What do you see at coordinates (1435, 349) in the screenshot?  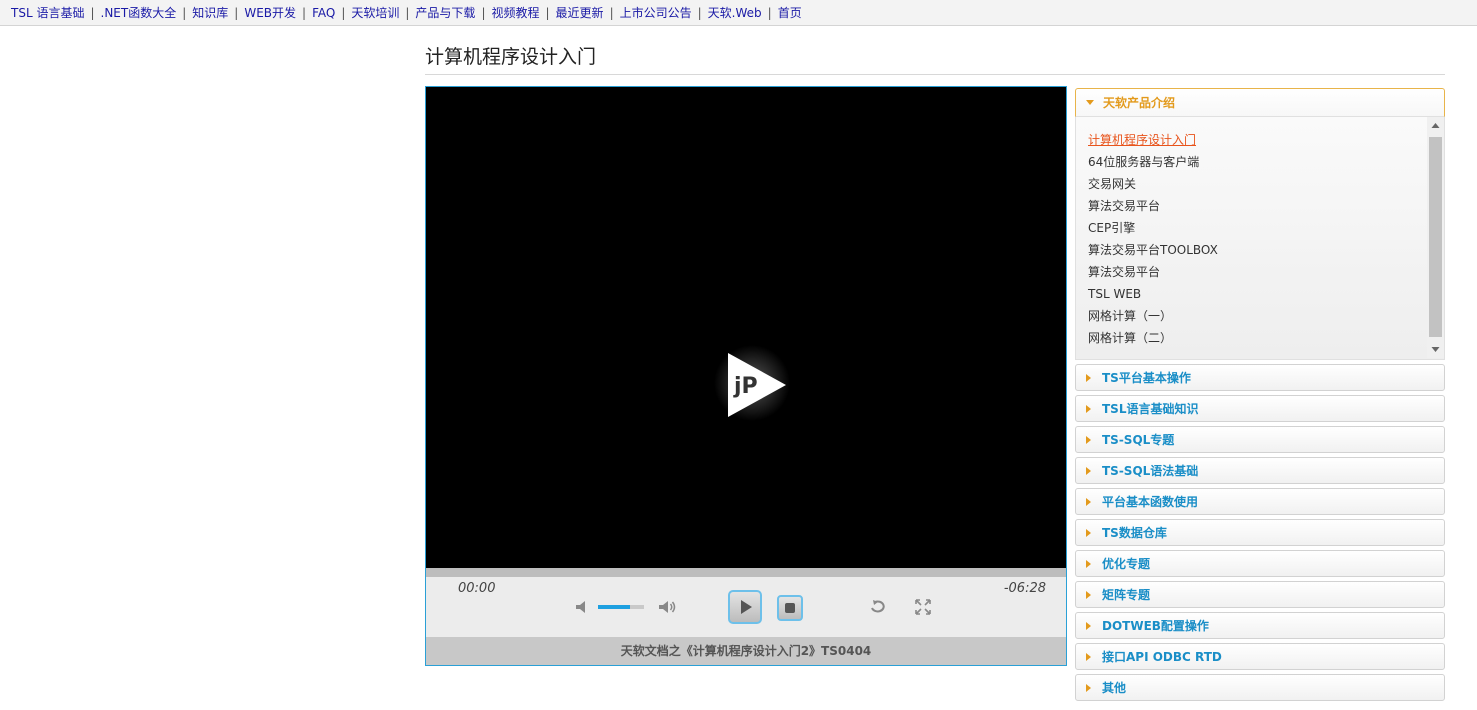 I see `scroll-down-arrow-icon` at bounding box center [1435, 349].